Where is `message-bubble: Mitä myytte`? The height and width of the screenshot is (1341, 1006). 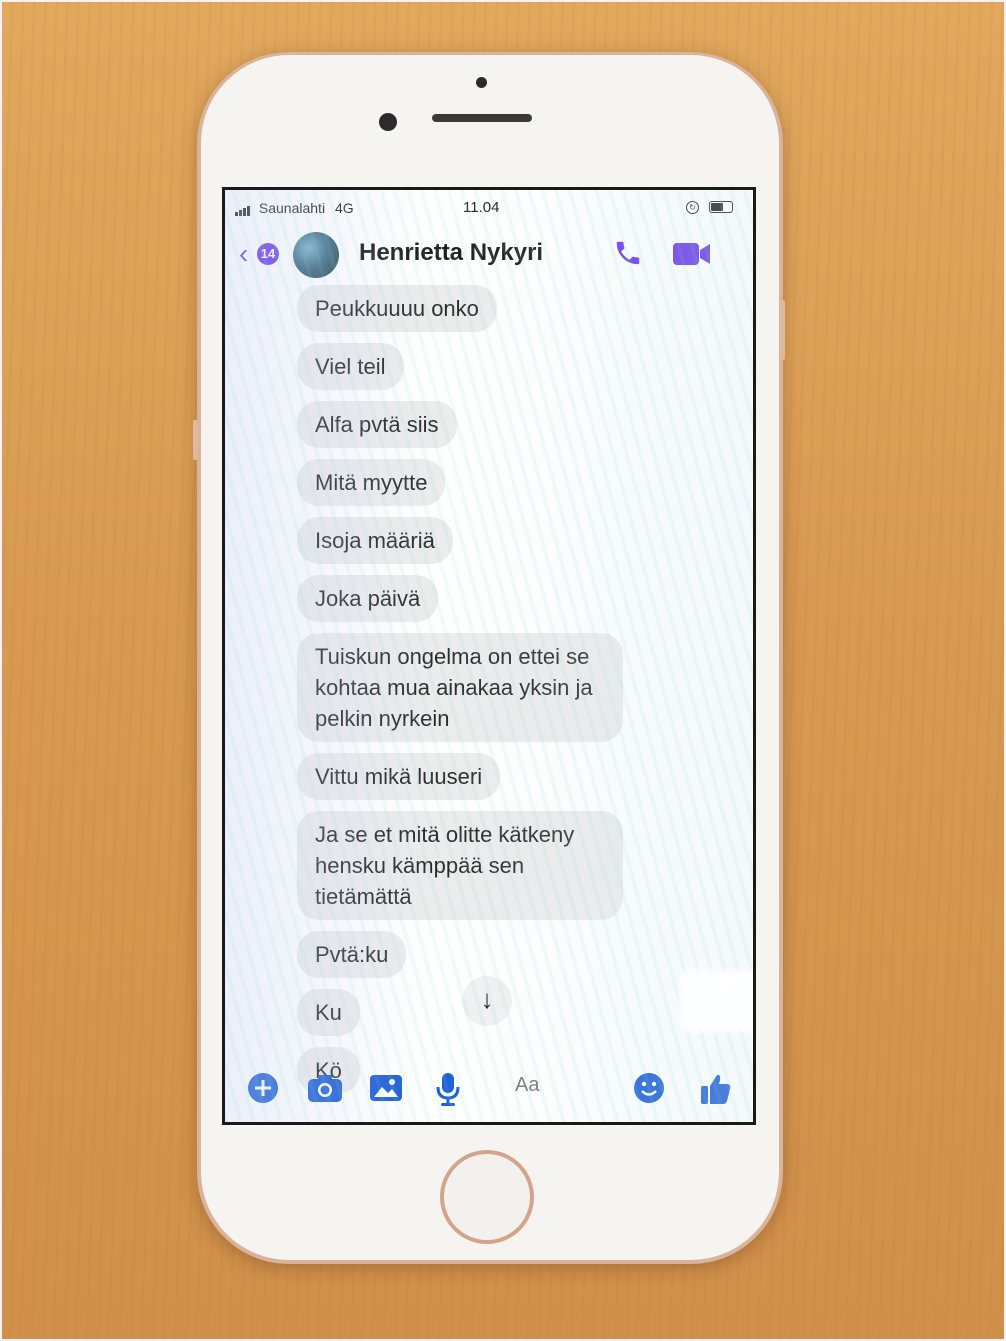 message-bubble: Mitä myytte is located at coordinates (371, 482).